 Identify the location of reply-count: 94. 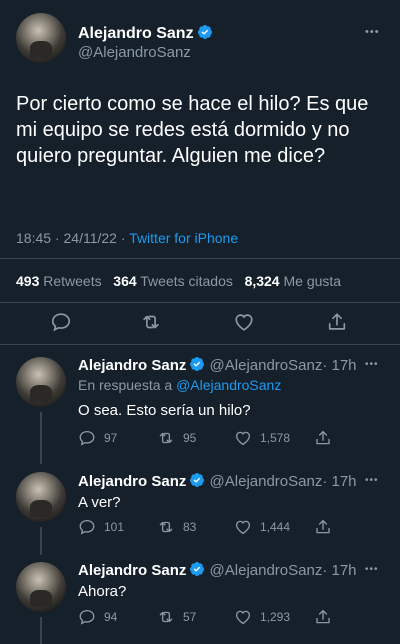
(111, 617).